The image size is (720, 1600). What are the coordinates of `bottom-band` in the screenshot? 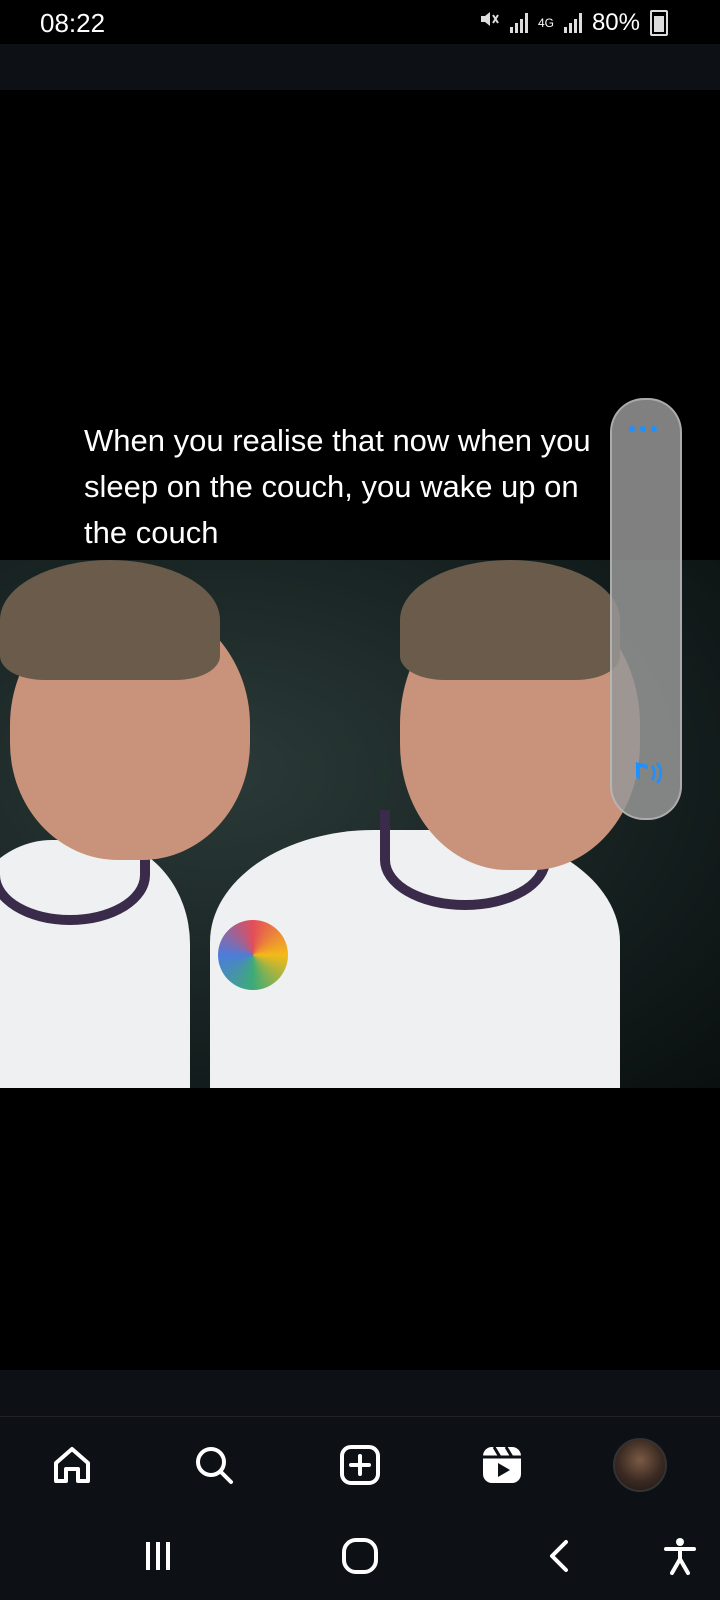 It's located at (360, 1393).